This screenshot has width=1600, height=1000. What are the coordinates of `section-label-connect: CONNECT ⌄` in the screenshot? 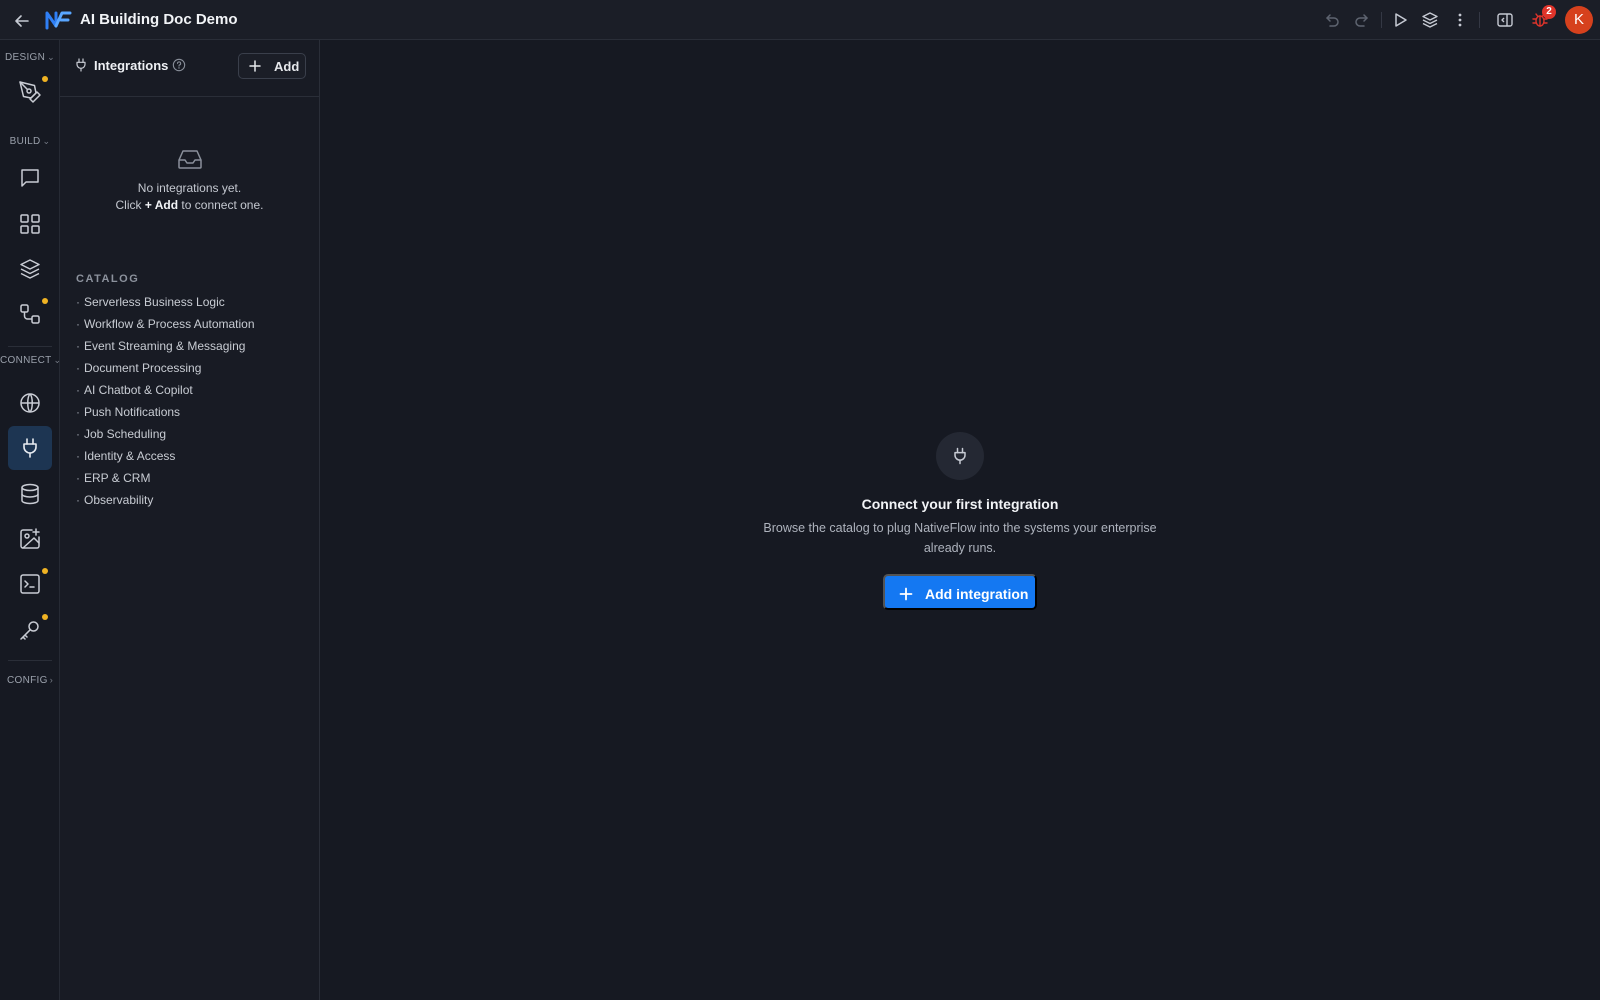 It's located at (30, 360).